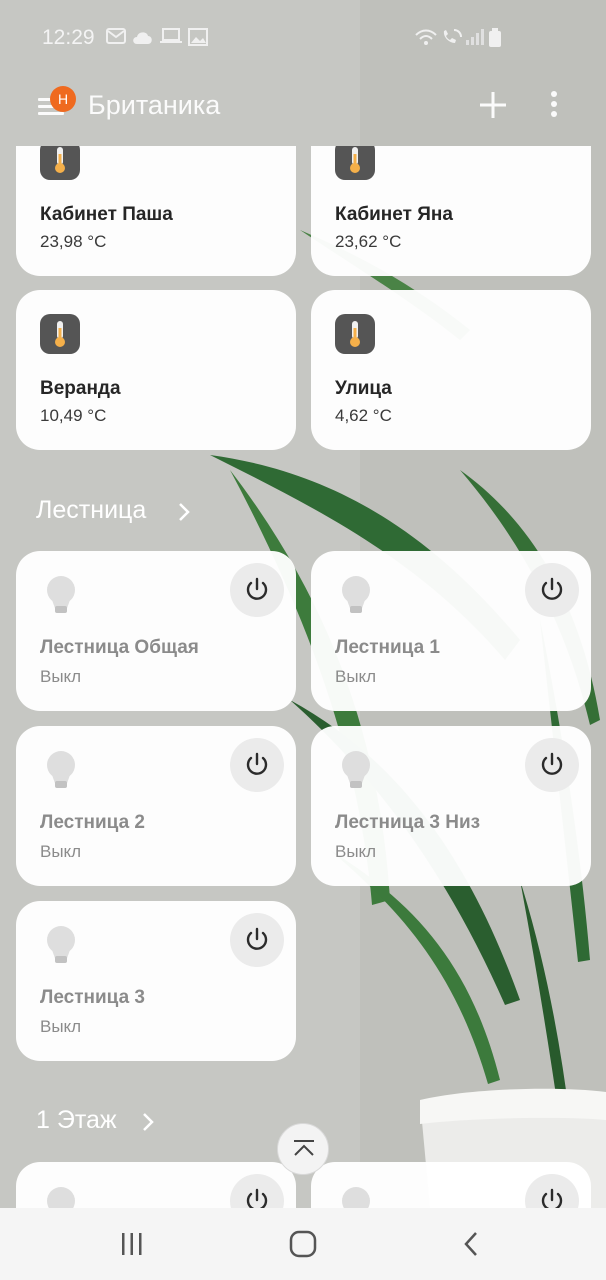  Describe the element at coordinates (451, 806) in the screenshot. I see `light-card: Лестница 3 Низ Выкл` at that location.